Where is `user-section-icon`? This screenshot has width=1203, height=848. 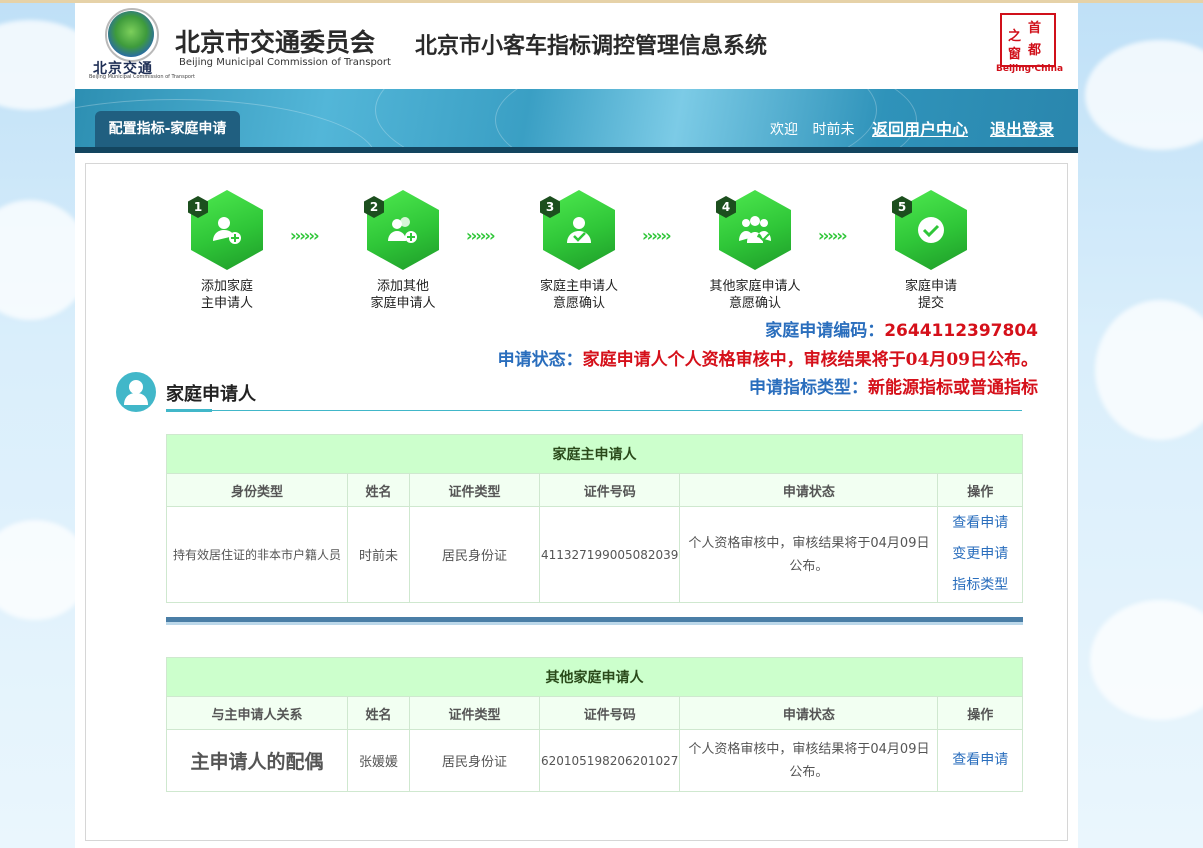 user-section-icon is located at coordinates (136, 392).